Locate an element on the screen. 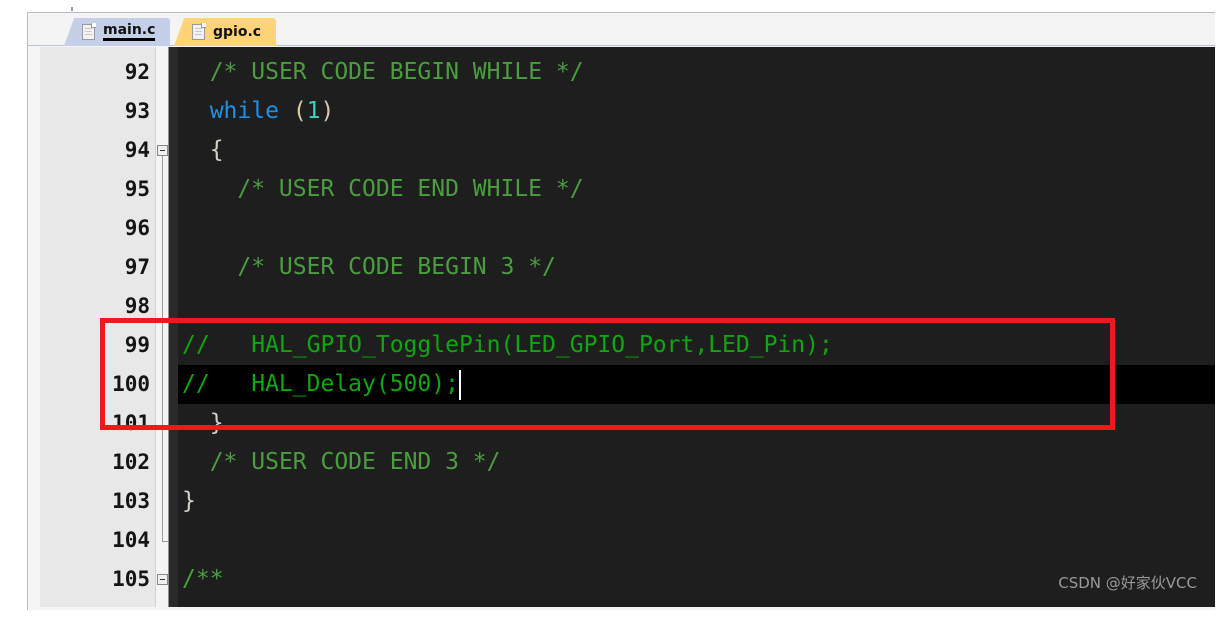  tab-label: main.c is located at coordinates (129, 32).